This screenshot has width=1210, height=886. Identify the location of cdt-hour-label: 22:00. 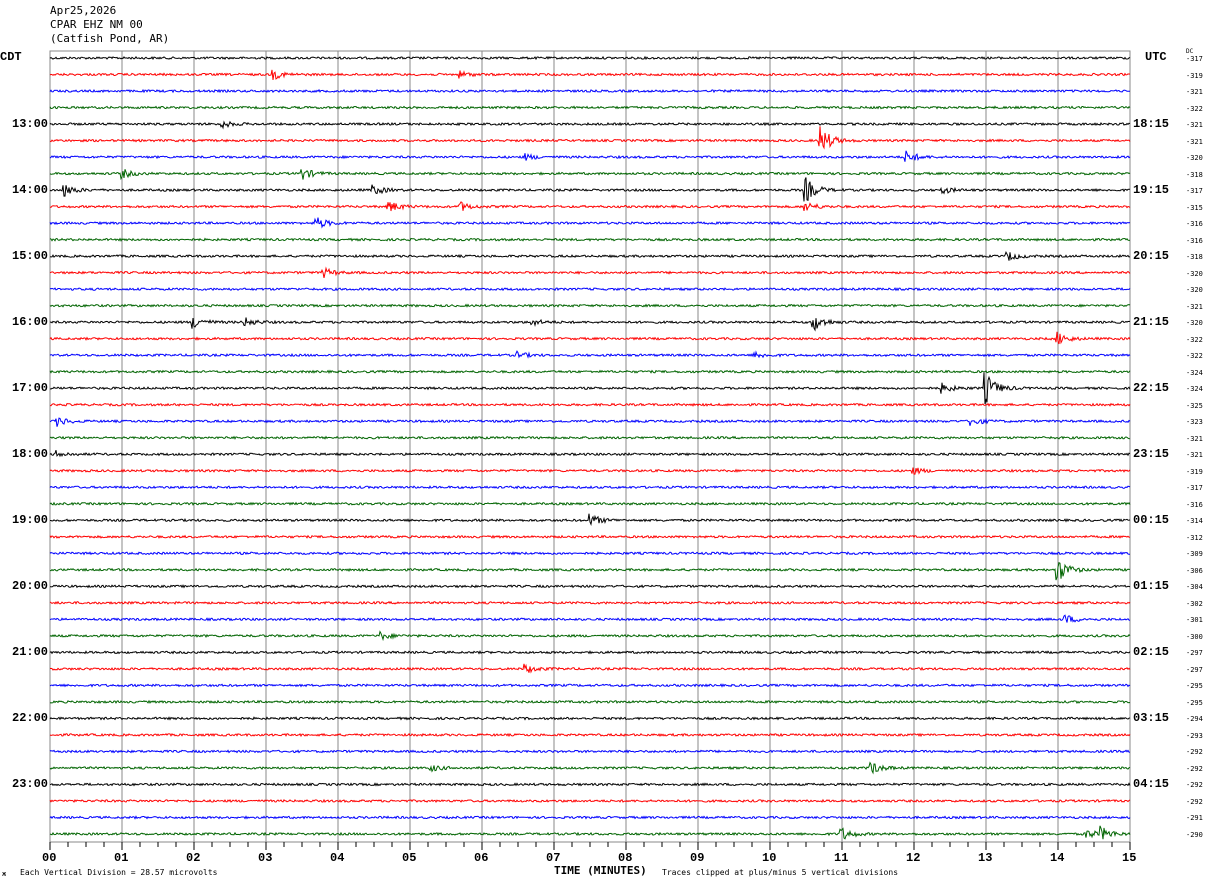
(30, 718).